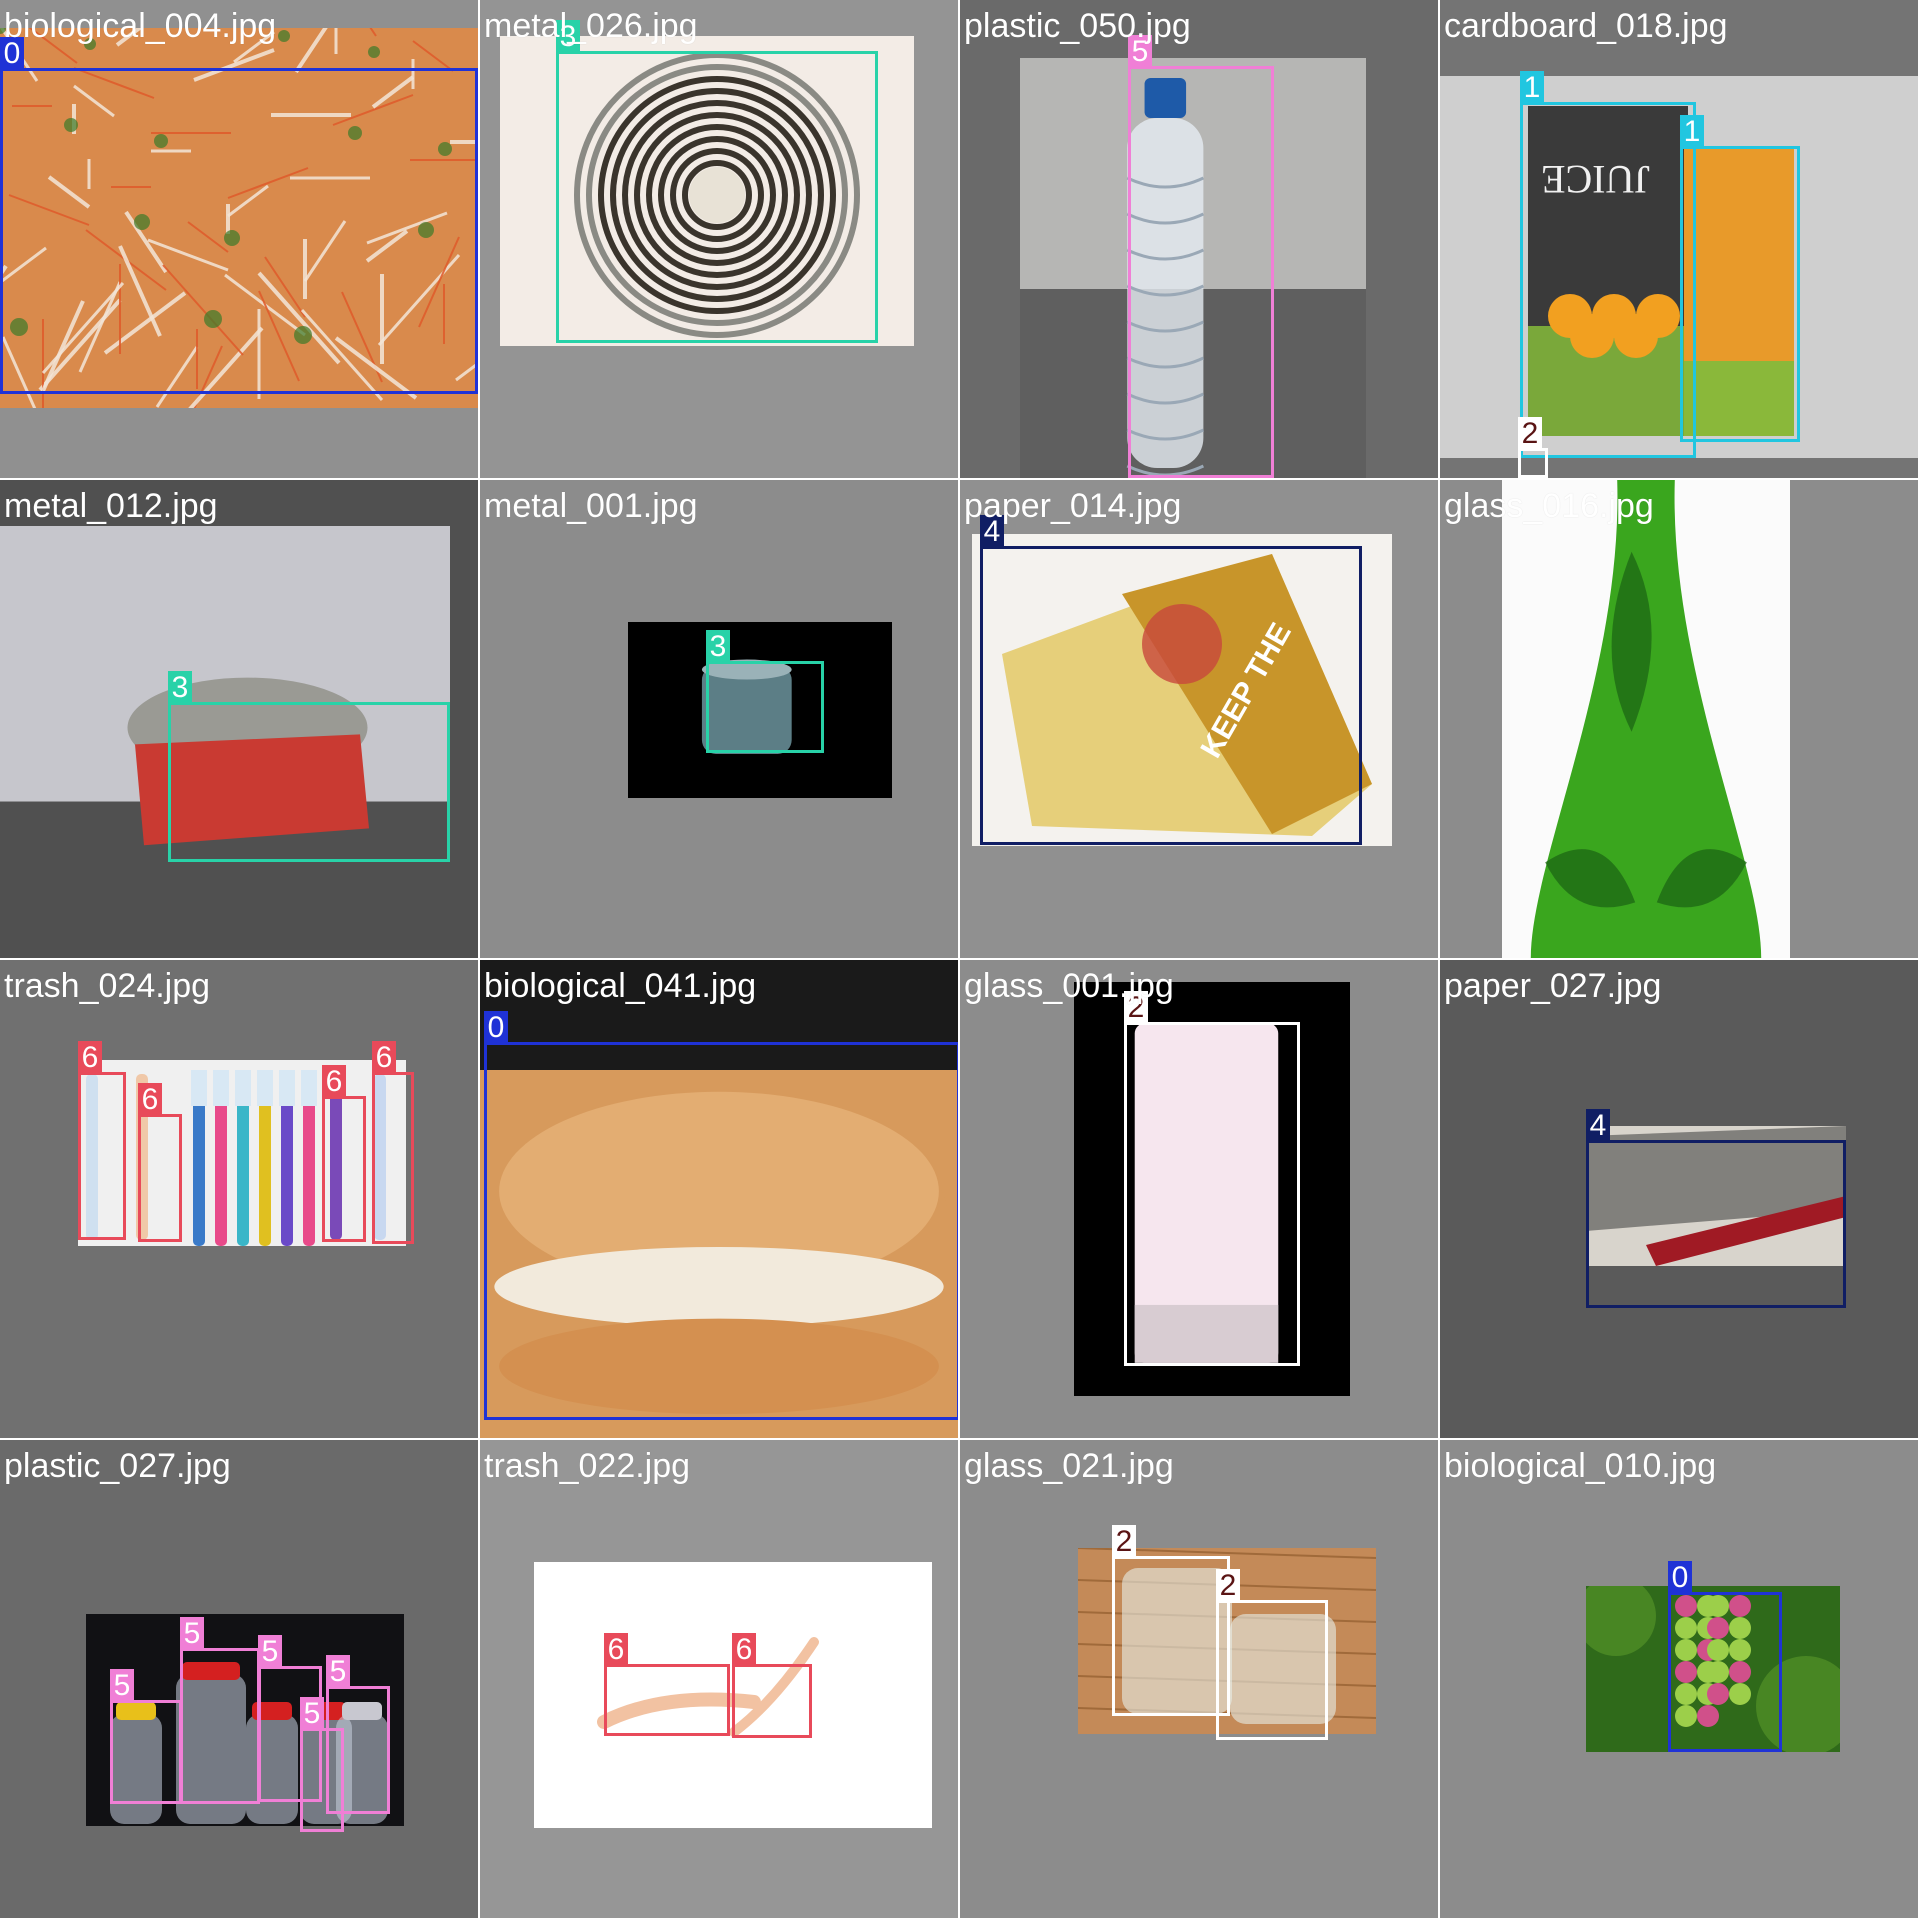 The width and height of the screenshot is (1920, 1920). What do you see at coordinates (1073, 506) in the screenshot?
I see `image-filename-caption: paper_014.jpg` at bounding box center [1073, 506].